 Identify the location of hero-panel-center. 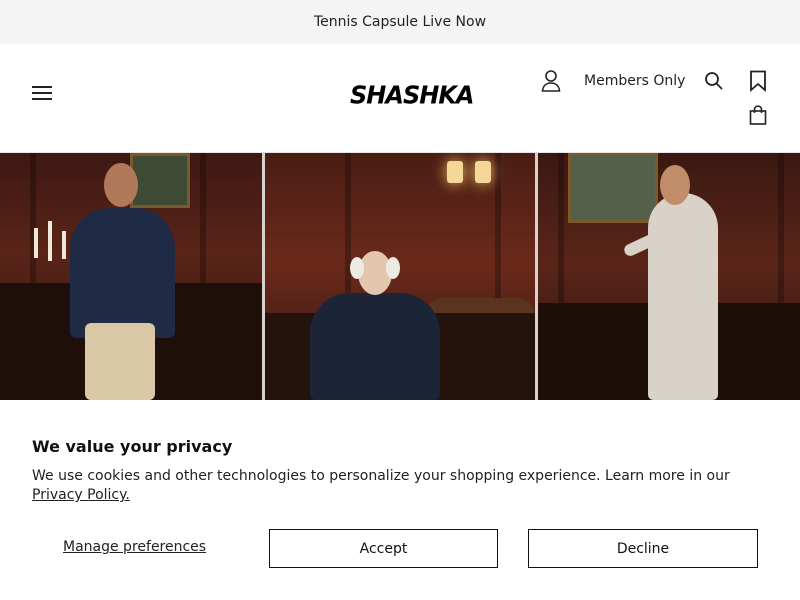
(400, 276).